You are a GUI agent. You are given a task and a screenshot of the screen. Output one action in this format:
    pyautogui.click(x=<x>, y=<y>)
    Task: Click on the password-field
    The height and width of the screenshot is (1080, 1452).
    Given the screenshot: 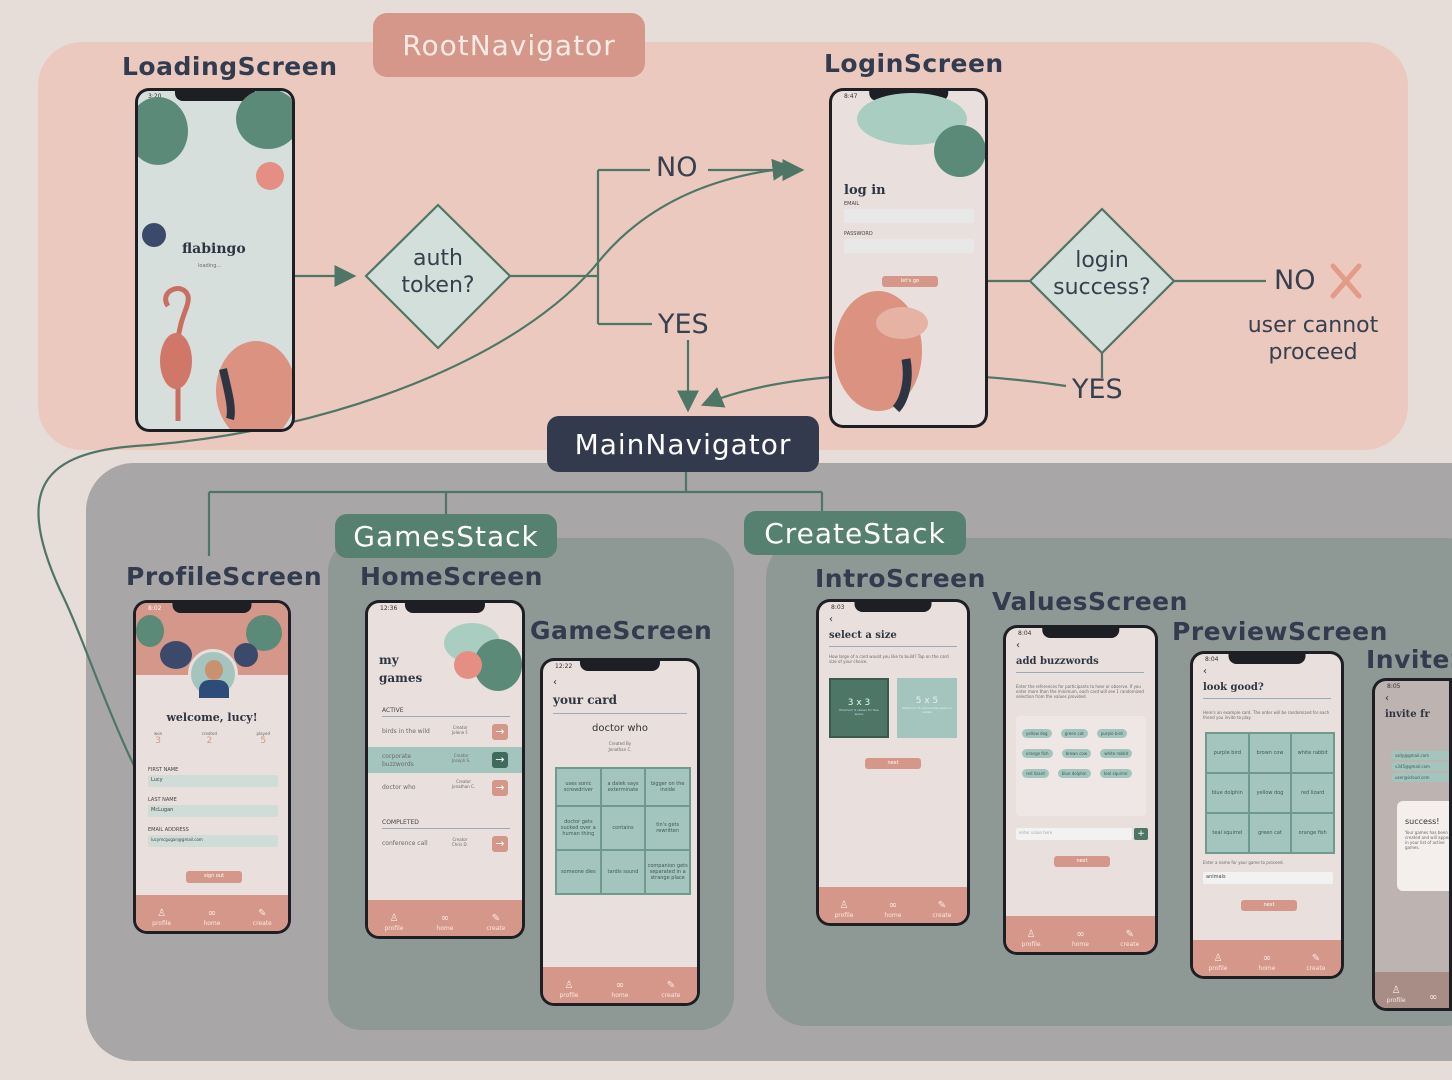 What is the action you would take?
    pyautogui.click(x=909, y=246)
    